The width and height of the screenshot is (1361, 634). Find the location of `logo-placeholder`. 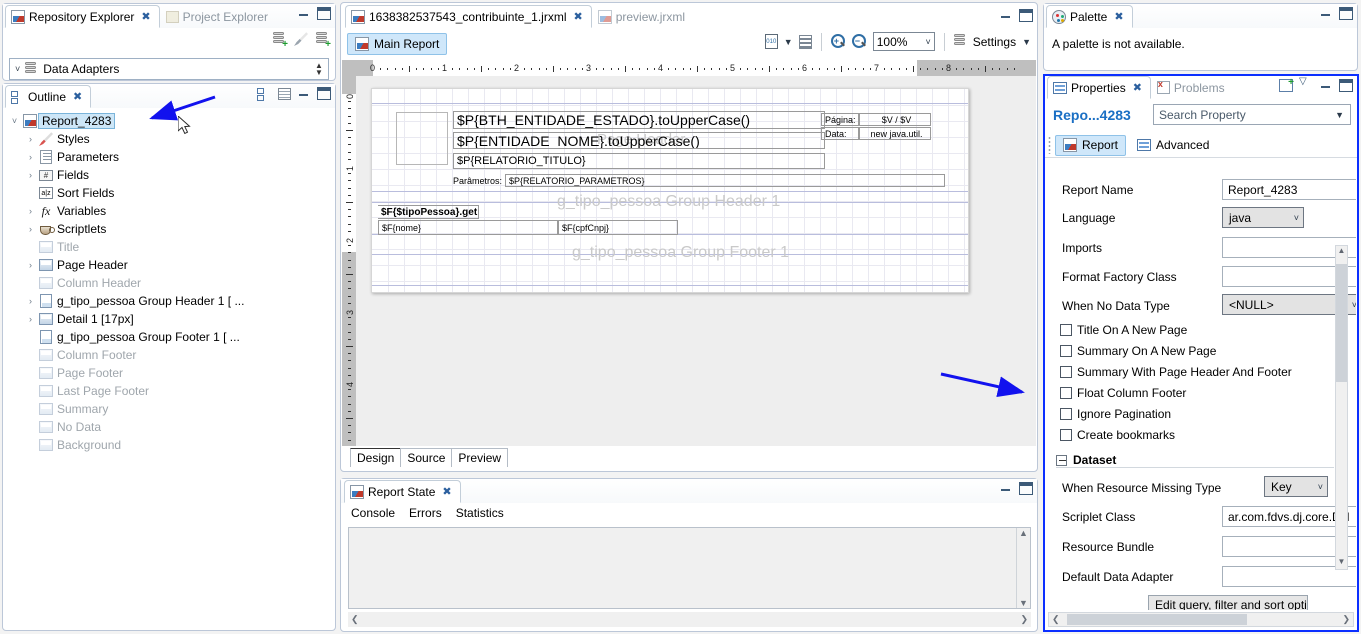

logo-placeholder is located at coordinates (422, 138).